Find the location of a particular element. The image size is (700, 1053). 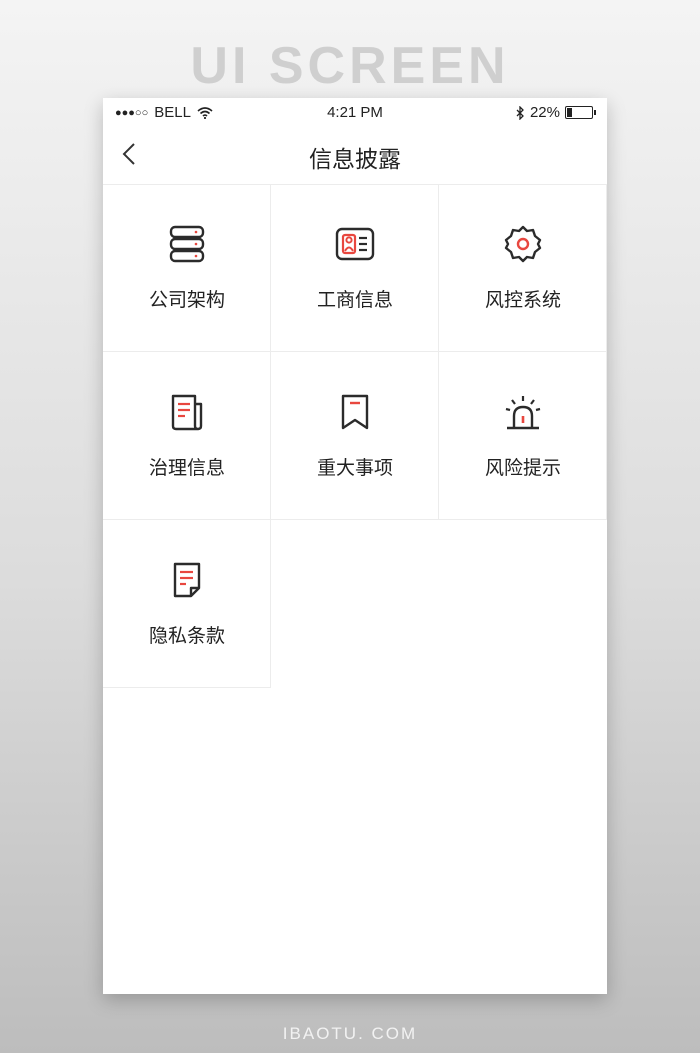

bluetooth-icon is located at coordinates (520, 112).